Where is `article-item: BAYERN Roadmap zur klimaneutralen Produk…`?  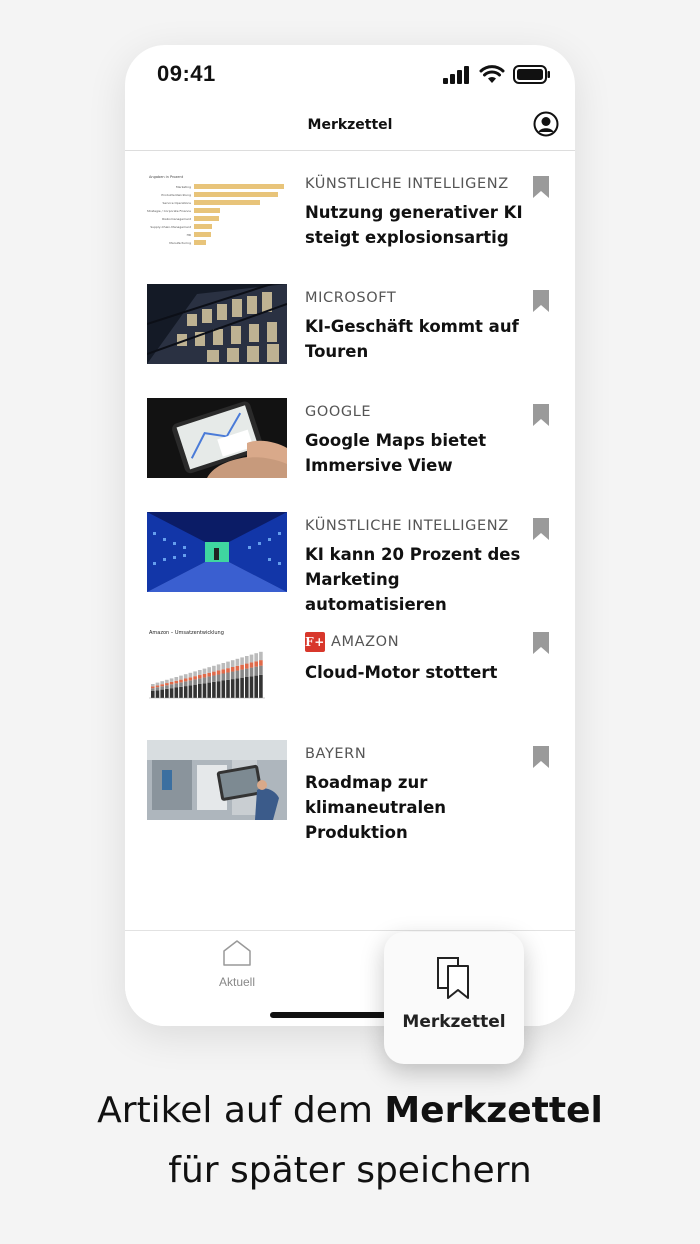 article-item: BAYERN Roadmap zur klimaneutralen Produk… is located at coordinates (350, 791).